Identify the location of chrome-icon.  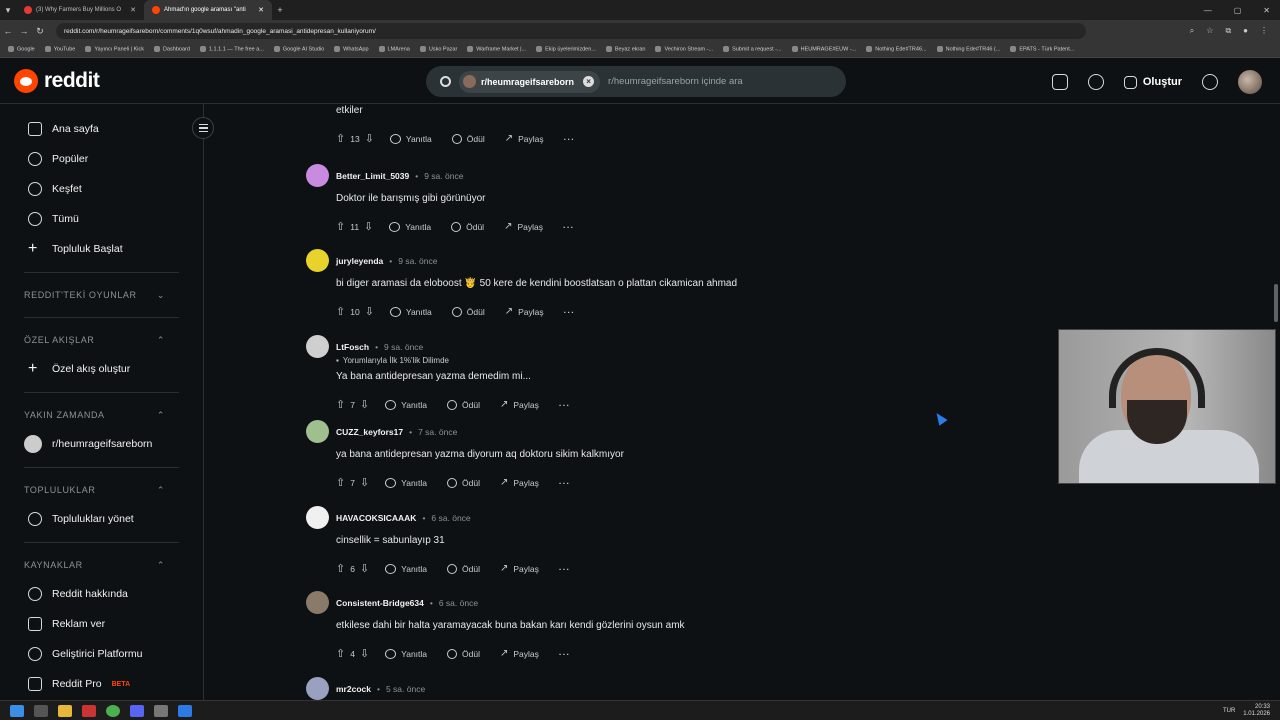
(113, 710).